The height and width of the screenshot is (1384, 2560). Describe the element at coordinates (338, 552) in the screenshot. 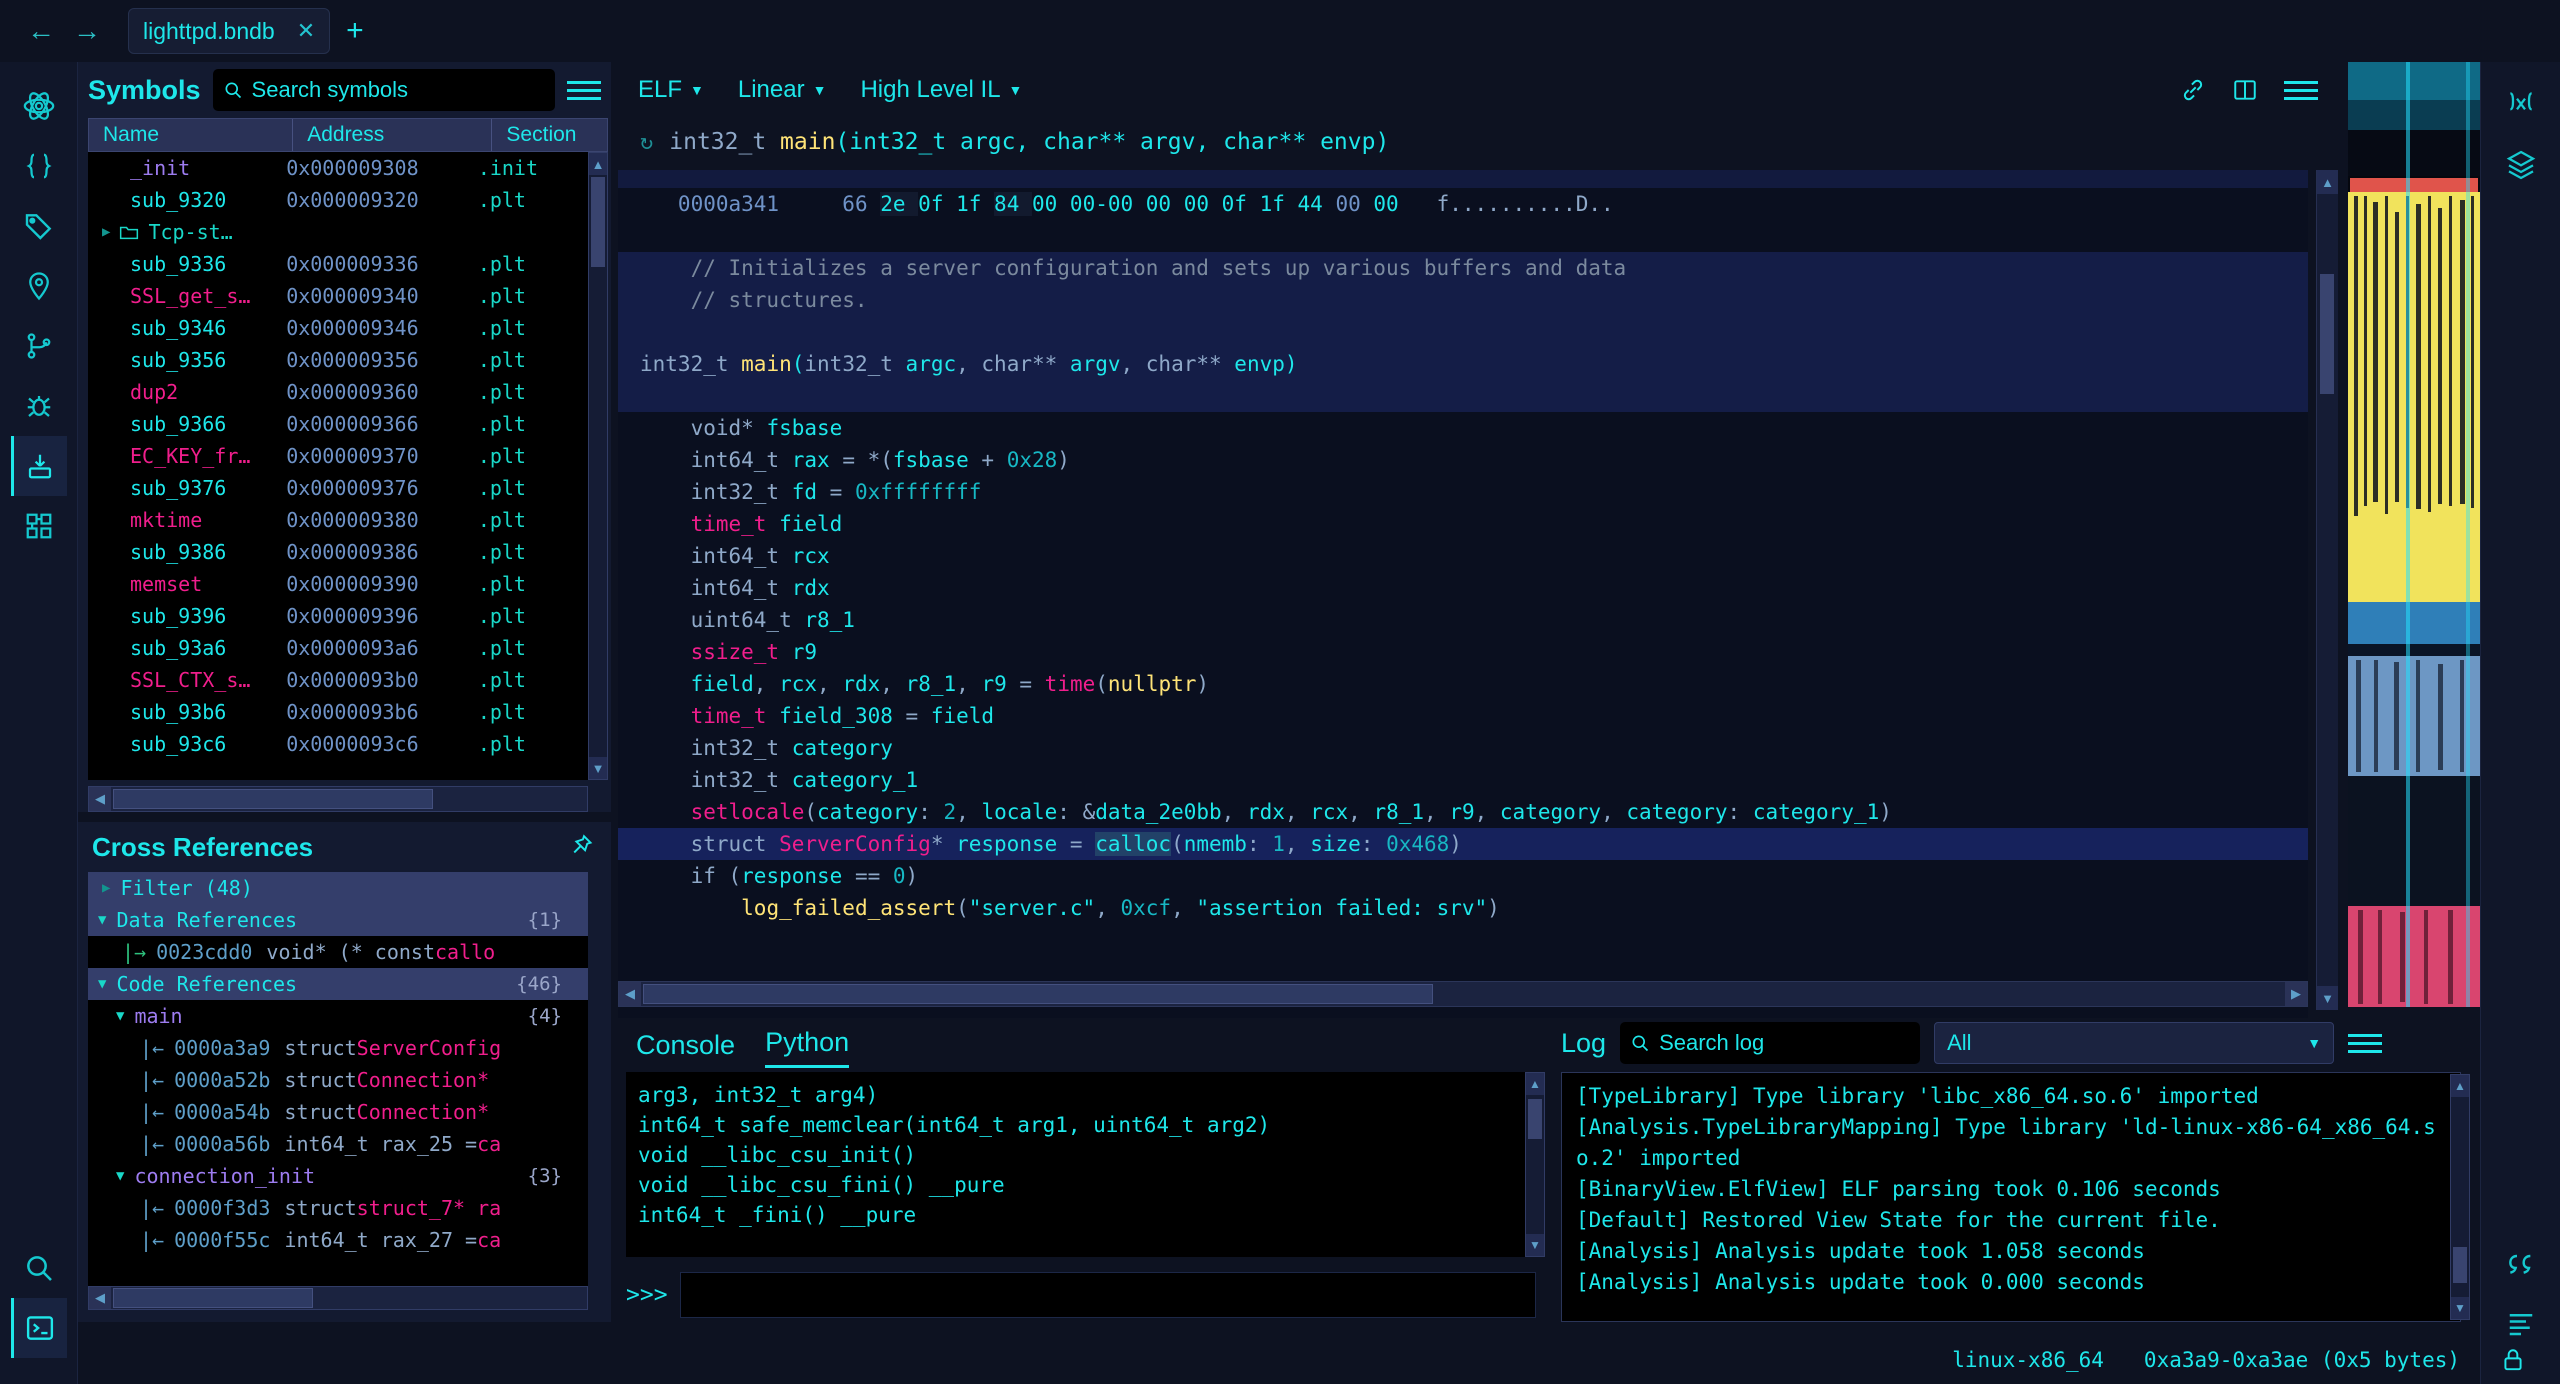

I see `table-row: sub_9386 0x000009386 .plt` at that location.